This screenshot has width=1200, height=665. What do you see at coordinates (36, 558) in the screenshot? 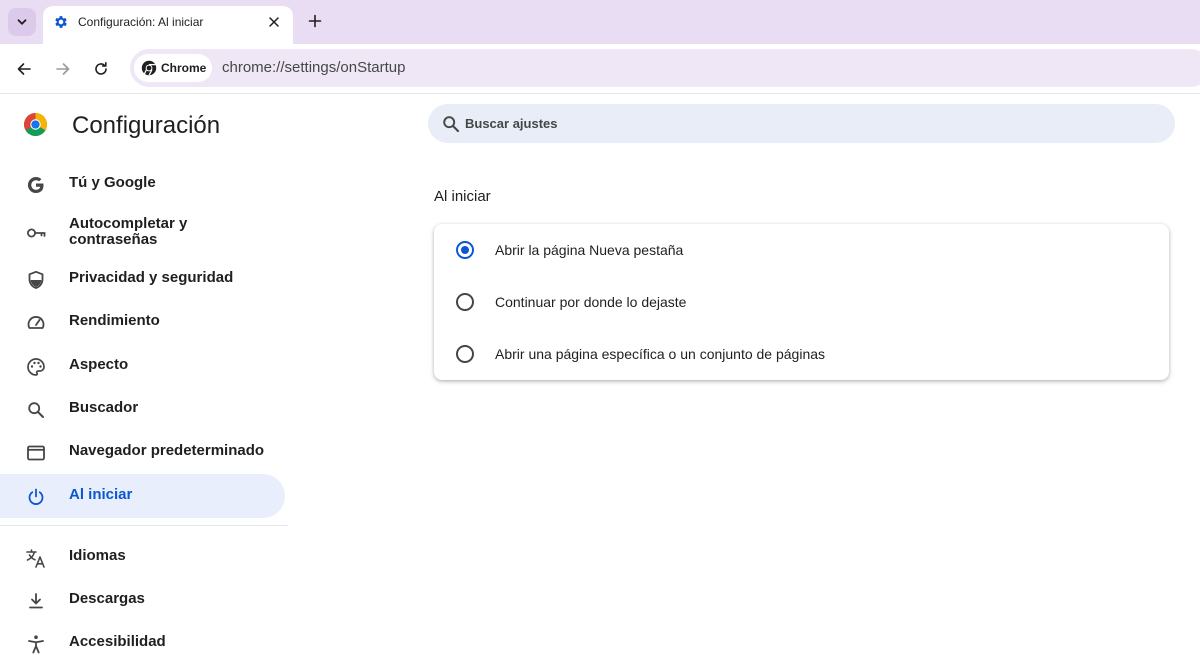
I see `translate-icon` at bounding box center [36, 558].